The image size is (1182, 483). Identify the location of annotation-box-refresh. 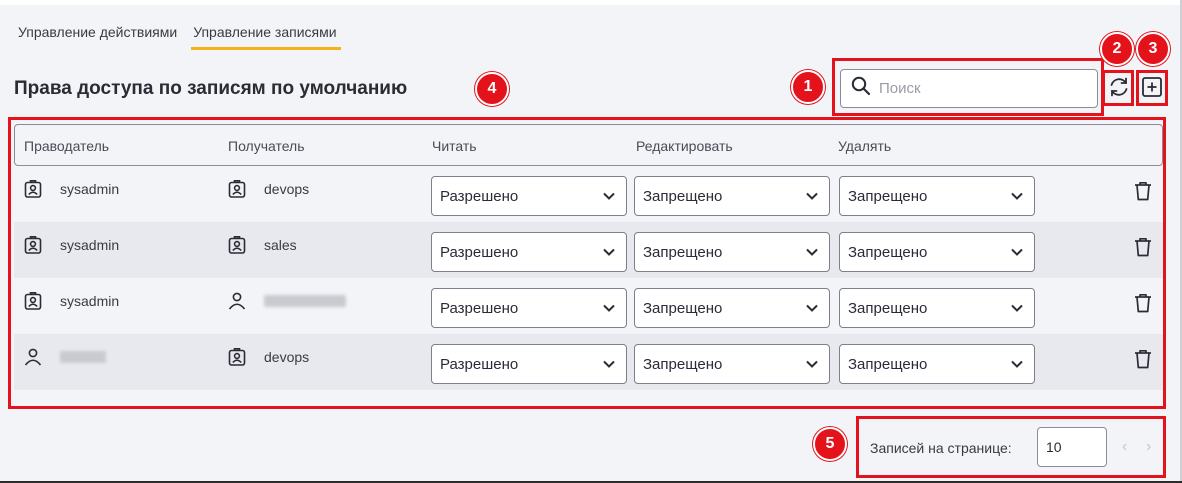
(1118, 88).